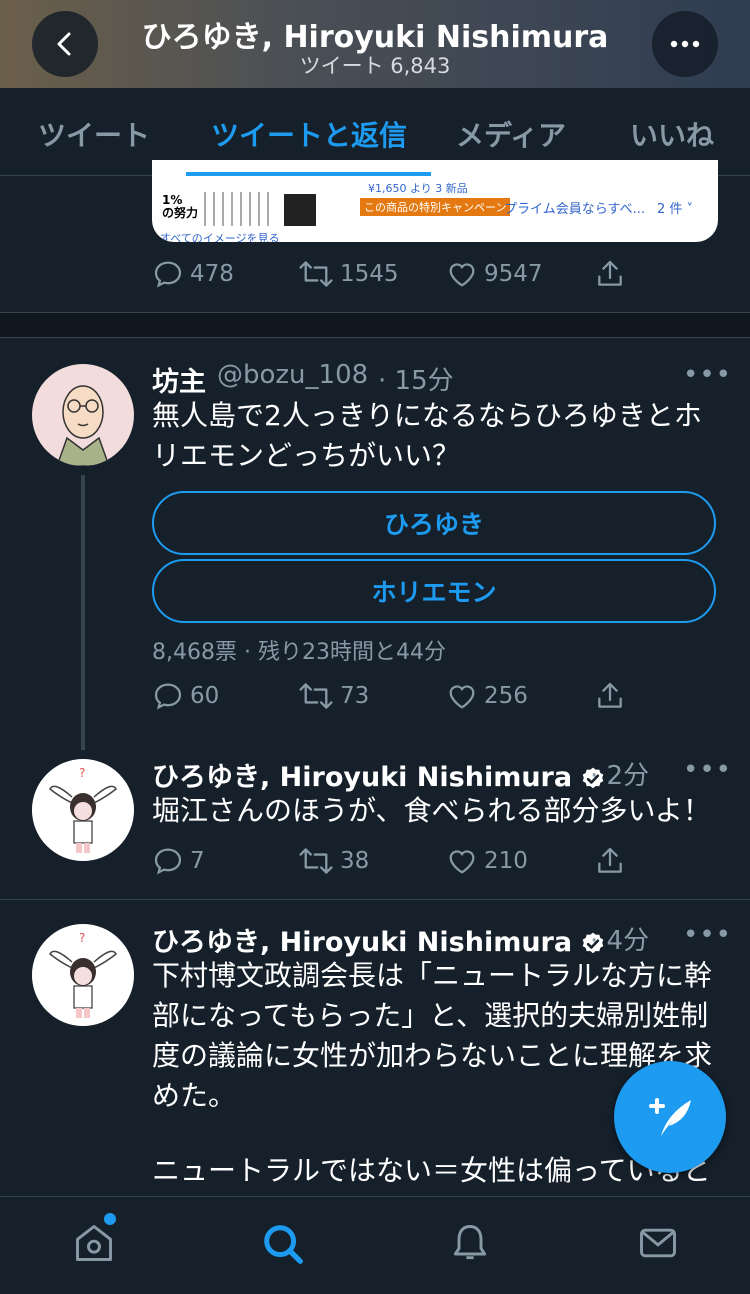  I want to click on tweet-time: · 4分, so click(620, 941).